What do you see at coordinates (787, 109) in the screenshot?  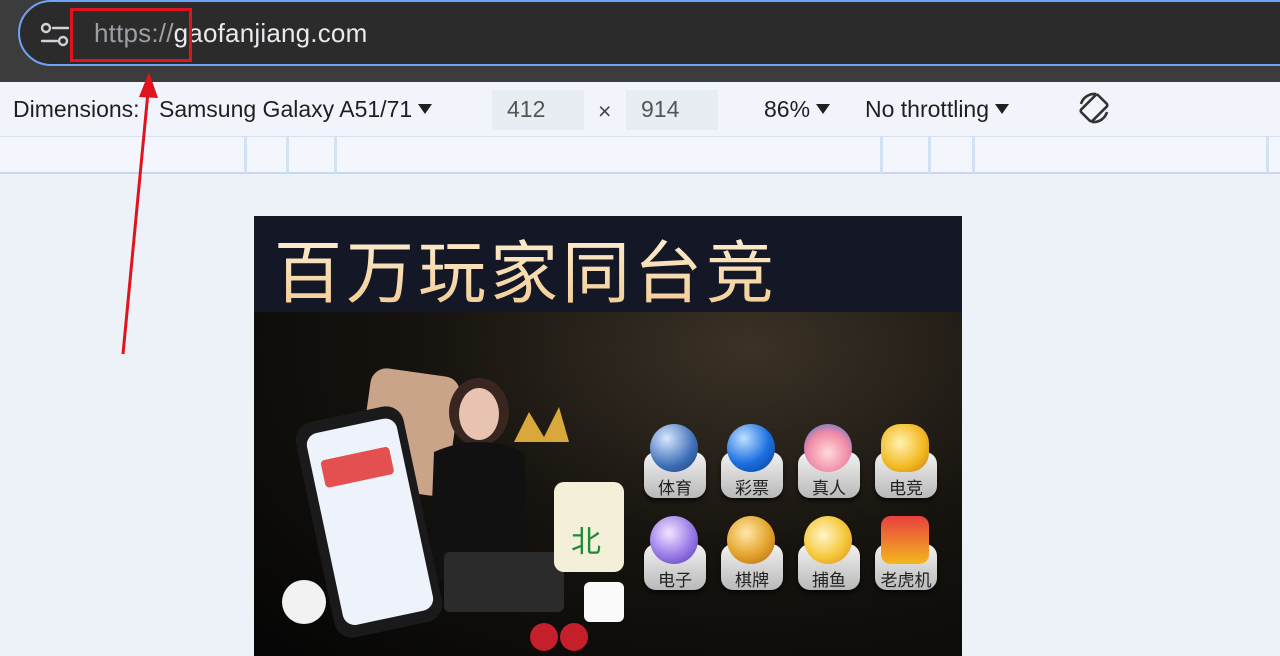 I see `zoom-value: 86%` at bounding box center [787, 109].